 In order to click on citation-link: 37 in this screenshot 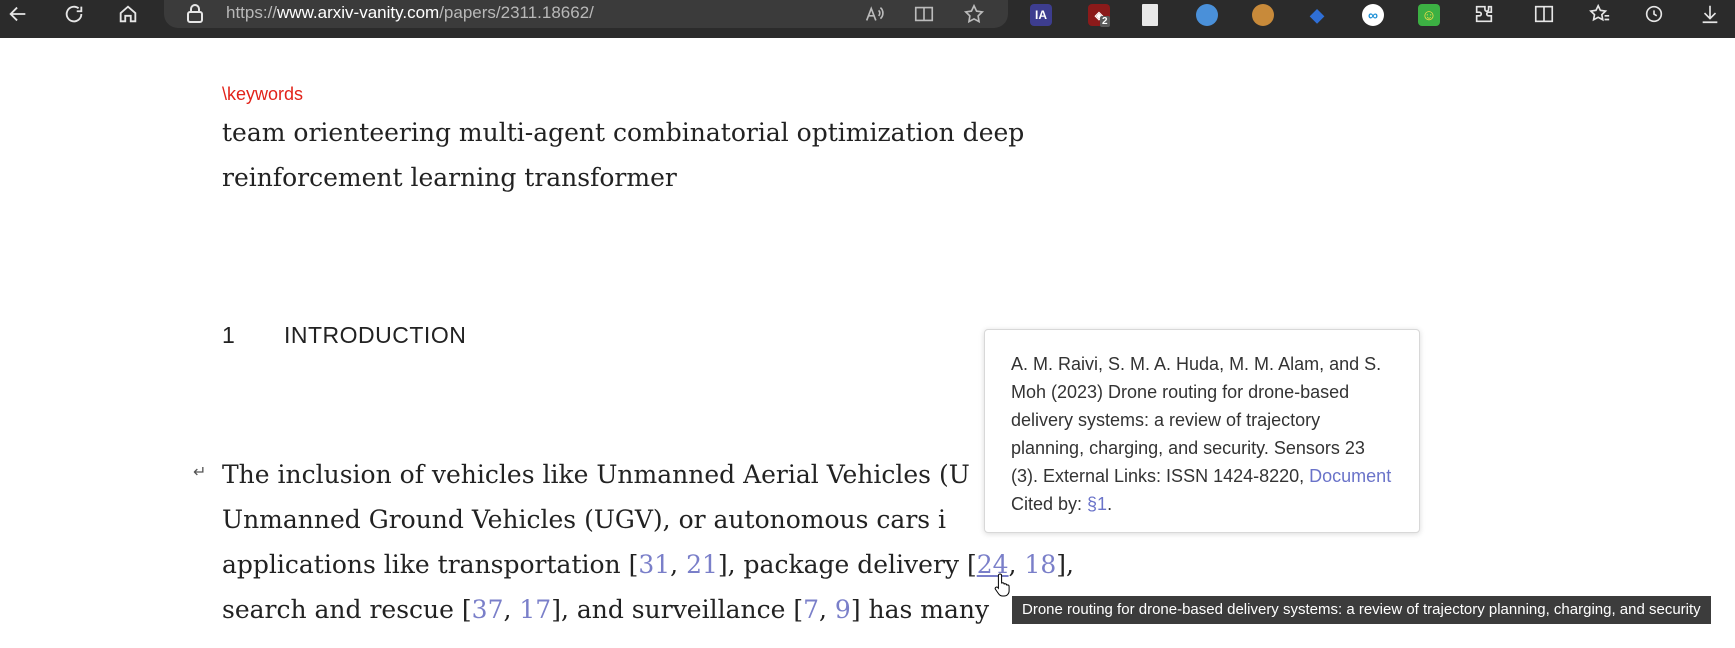, I will do `click(488, 609)`.